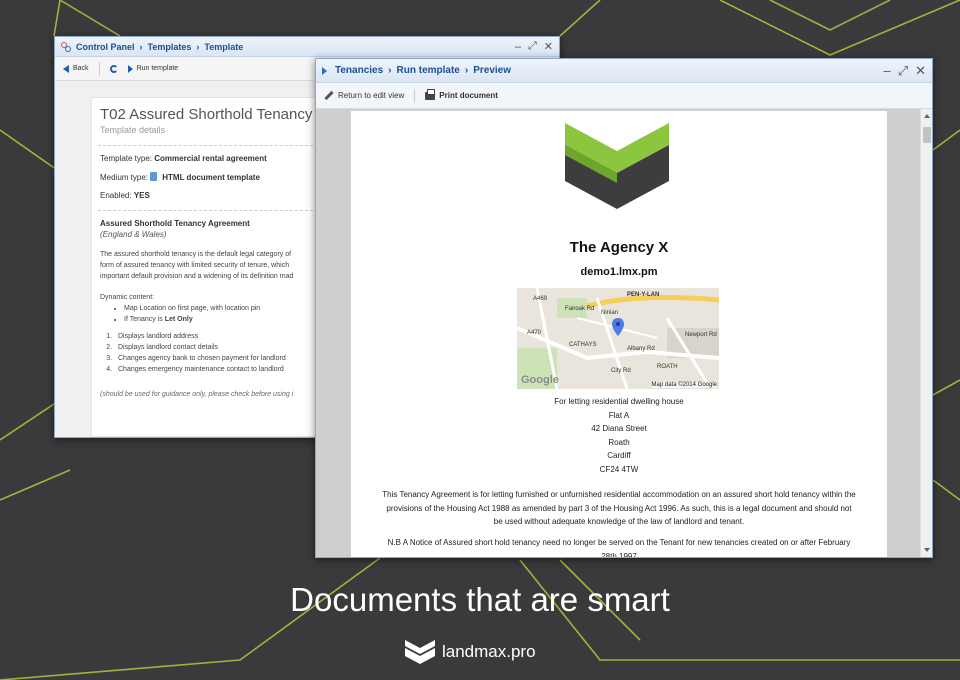  I want to click on map-label: A469, so click(540, 299).